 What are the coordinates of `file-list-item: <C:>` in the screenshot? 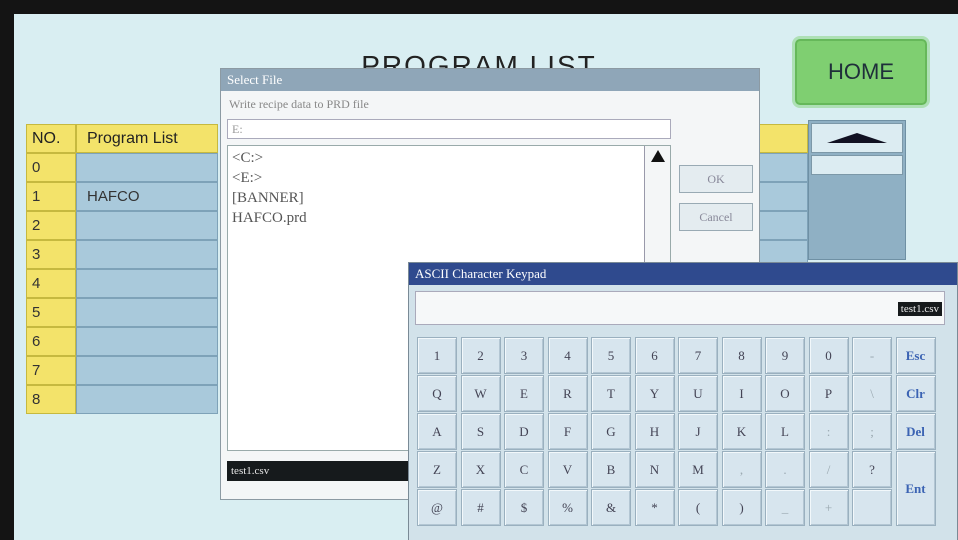 It's located at (449, 158).